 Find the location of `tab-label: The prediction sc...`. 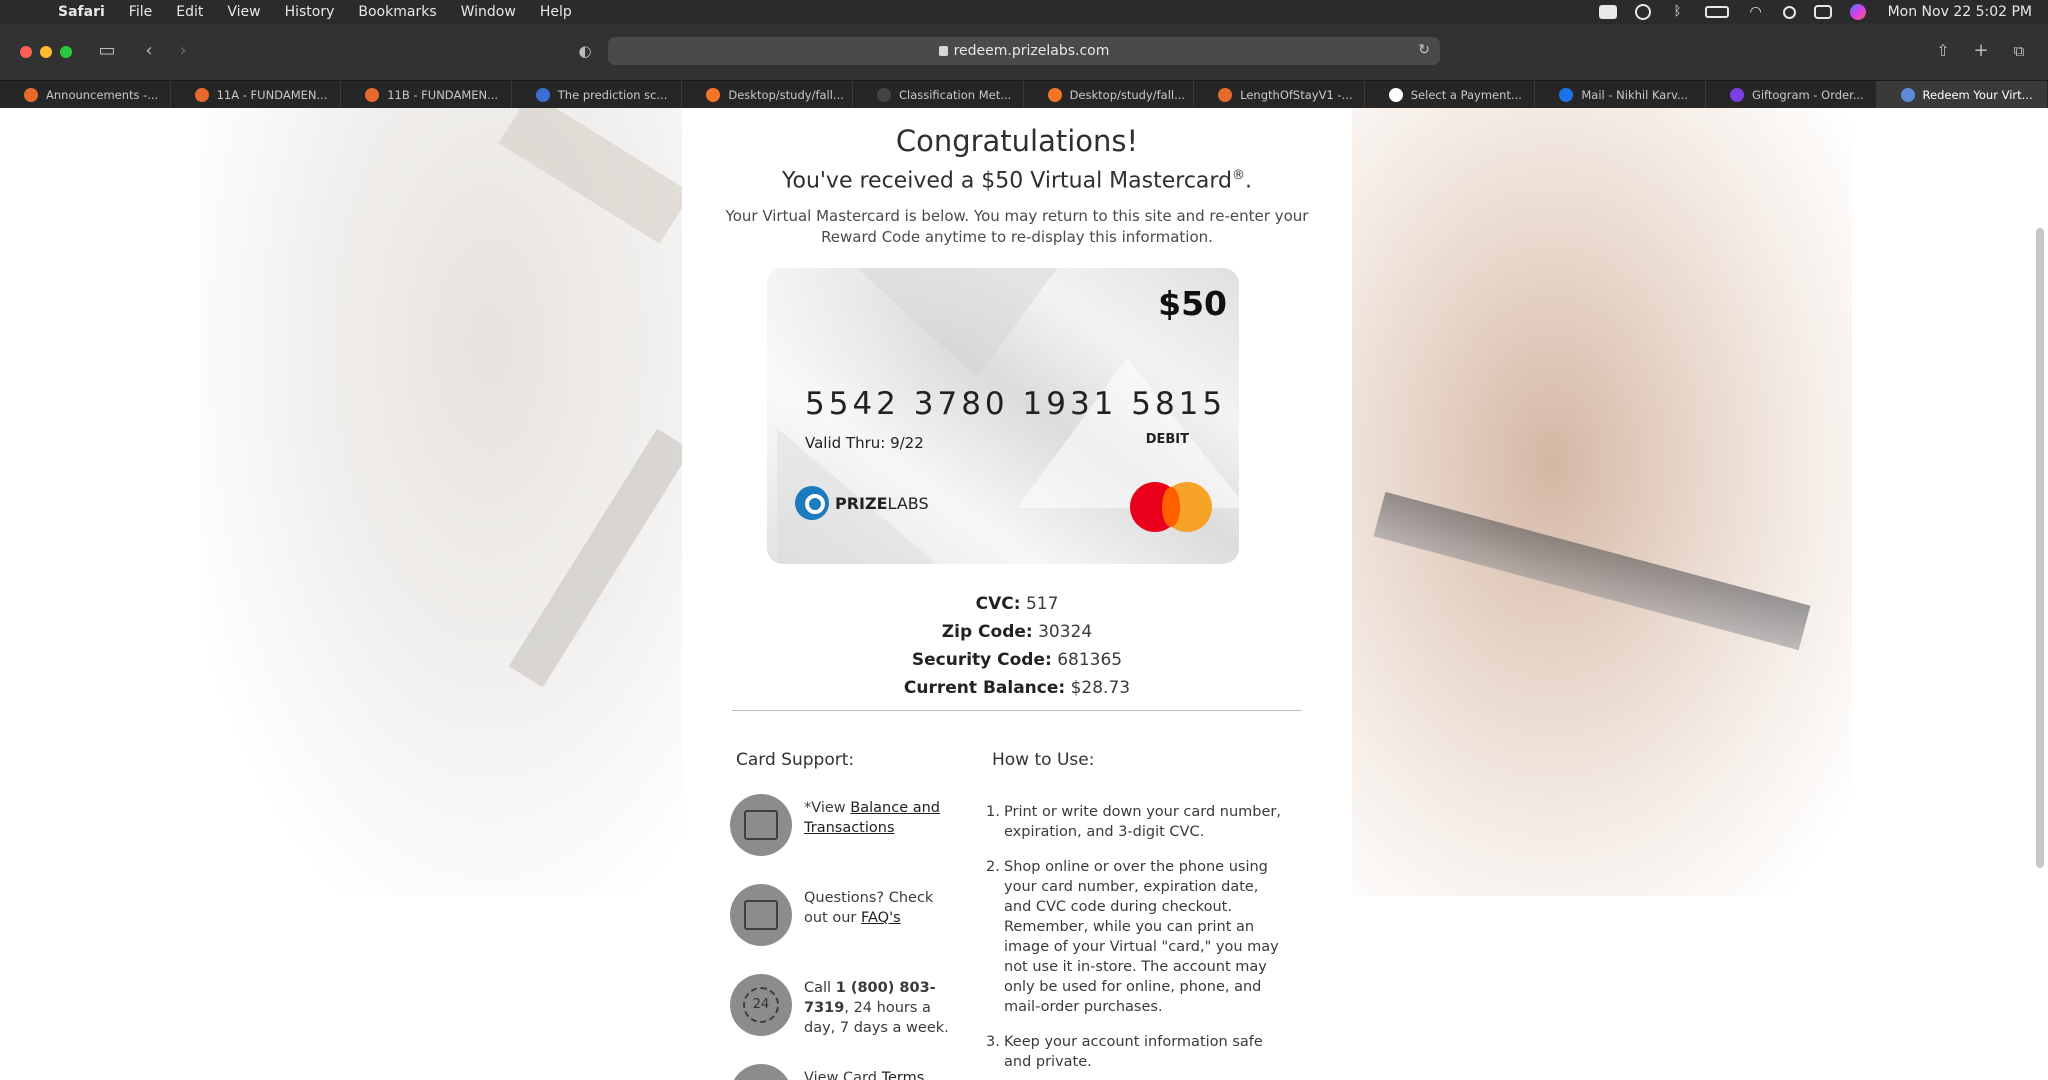

tab-label: The prediction sc... is located at coordinates (612, 95).